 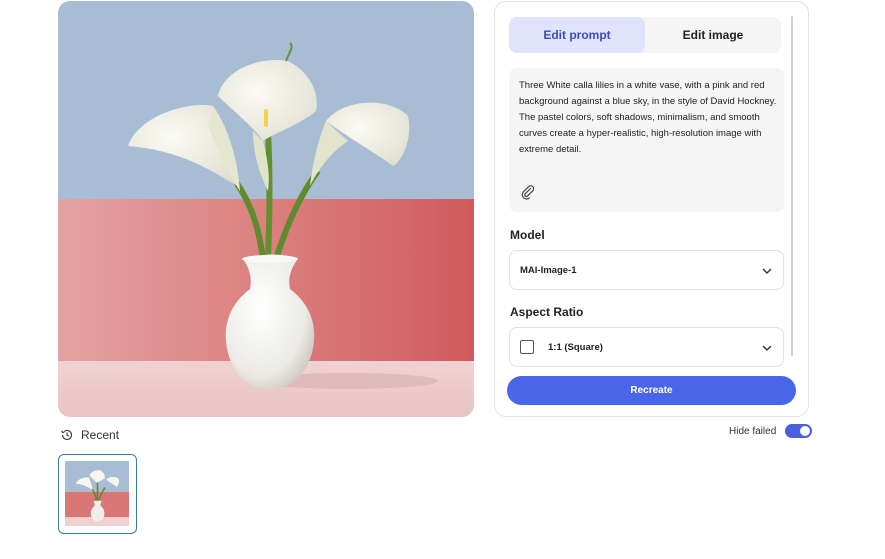 What do you see at coordinates (651, 390) in the screenshot?
I see `recreate-button: Recreate` at bounding box center [651, 390].